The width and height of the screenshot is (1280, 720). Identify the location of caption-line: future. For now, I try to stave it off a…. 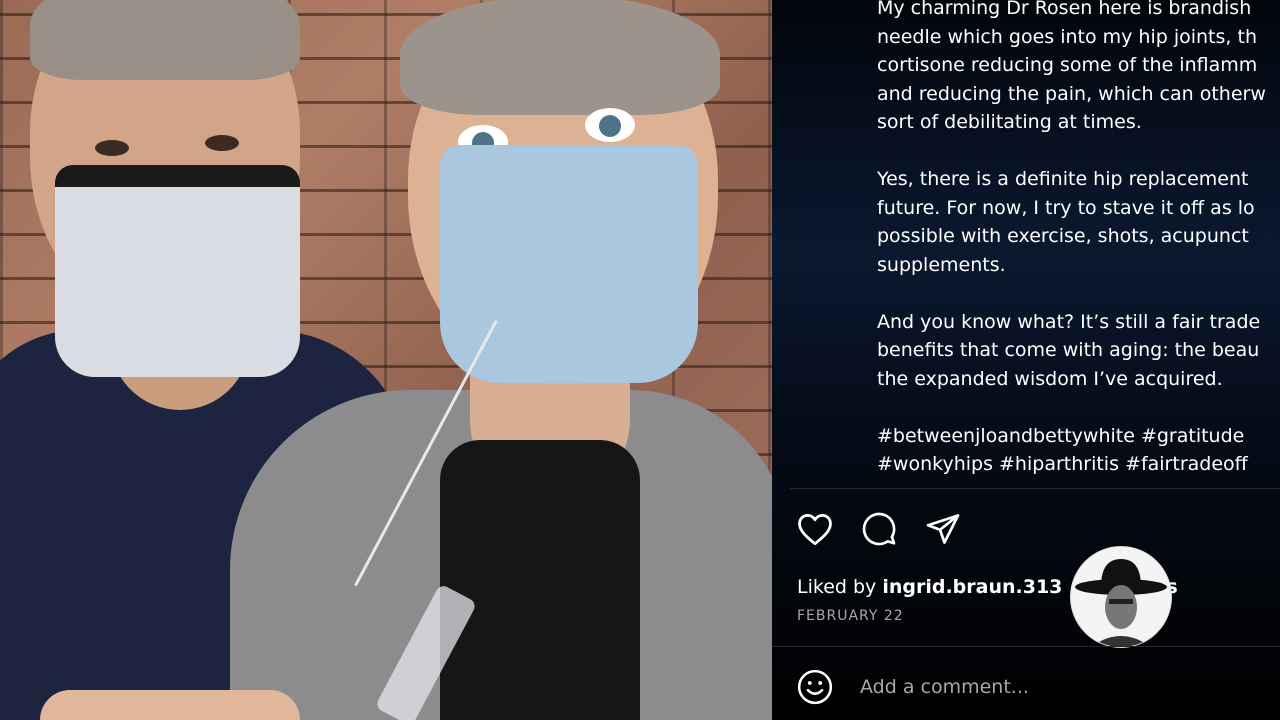
(1066, 207).